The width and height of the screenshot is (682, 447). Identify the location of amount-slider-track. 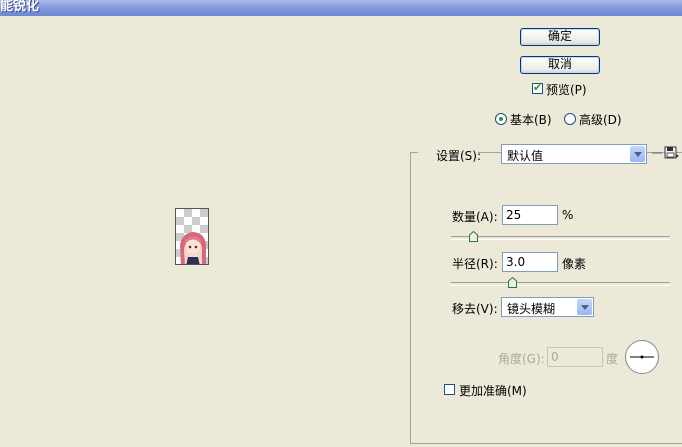
(560, 238).